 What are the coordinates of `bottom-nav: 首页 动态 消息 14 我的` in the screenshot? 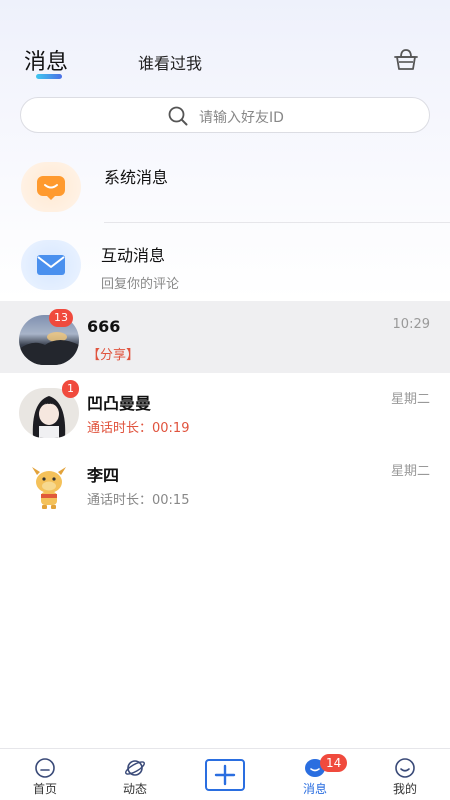 It's located at (225, 774).